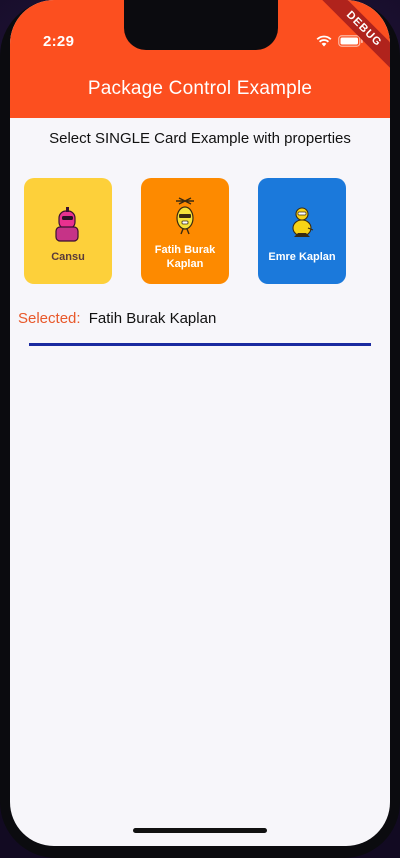  Describe the element at coordinates (49, 318) in the screenshot. I see `selected-label: Selected:` at that location.